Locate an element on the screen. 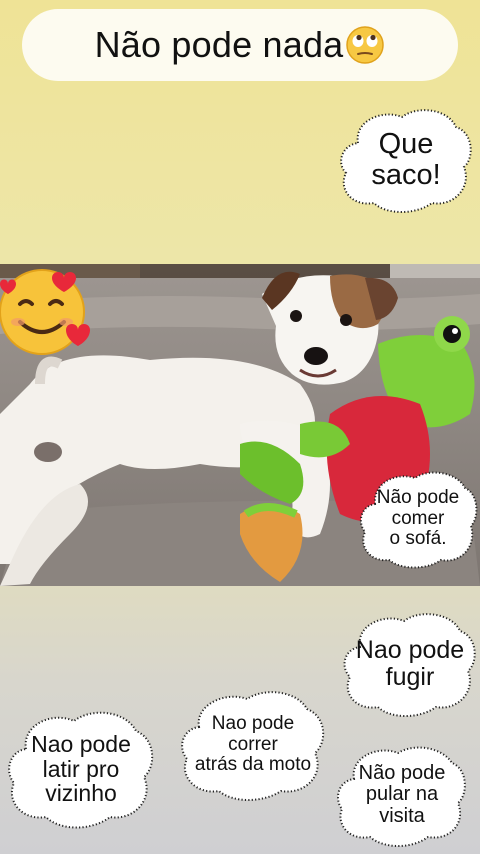 The image size is (480, 854). speech-bubble-pular: Não pode pular na visita is located at coordinates (402, 795).